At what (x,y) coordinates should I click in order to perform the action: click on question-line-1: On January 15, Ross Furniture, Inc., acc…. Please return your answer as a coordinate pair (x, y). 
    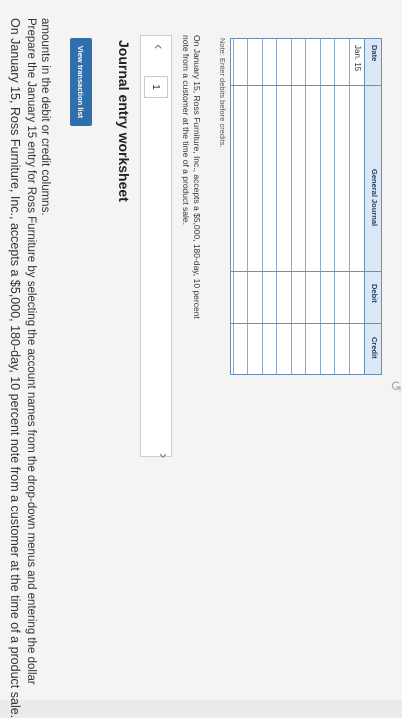
    Looking at the image, I should click on (15, 368).